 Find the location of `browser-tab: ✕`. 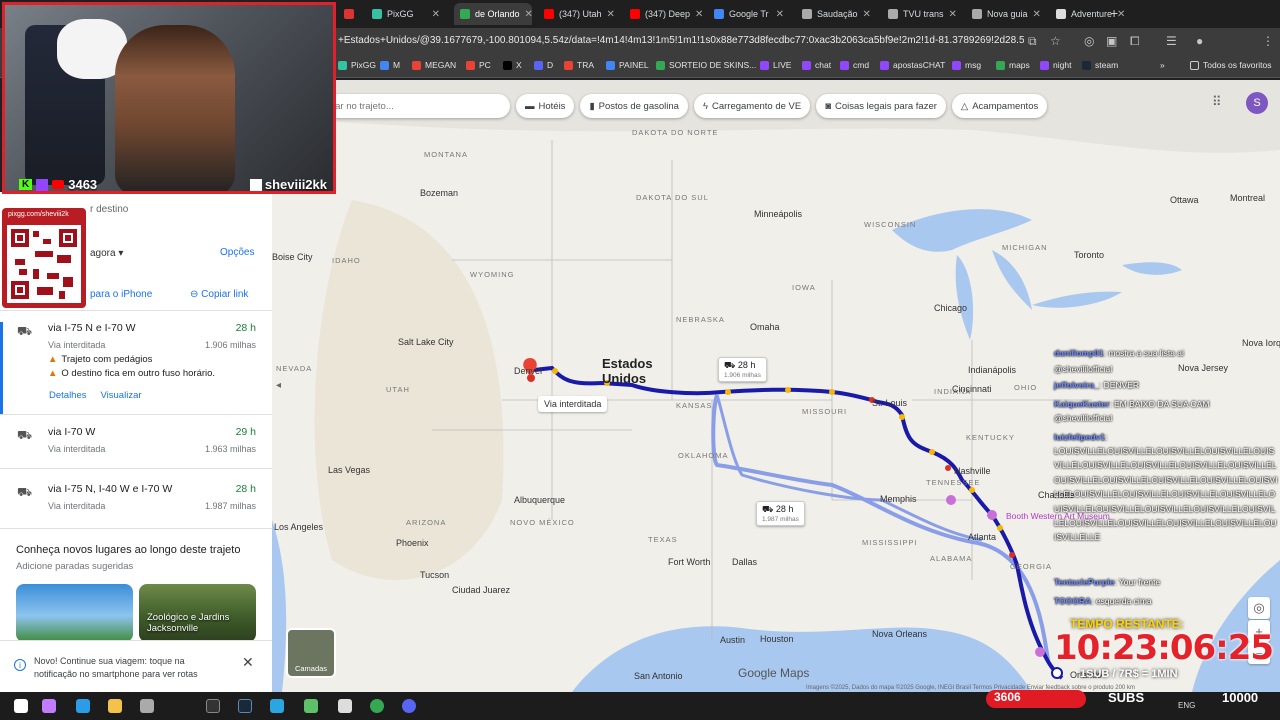

browser-tab: ✕ is located at coordinates (350, 14).